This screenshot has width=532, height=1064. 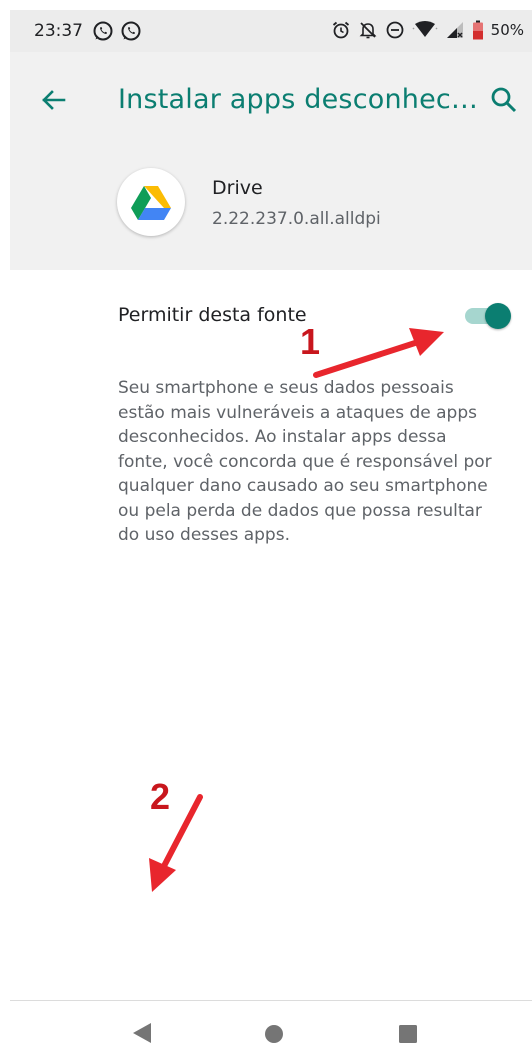 What do you see at coordinates (454, 30) in the screenshot?
I see `cell-signal-icon` at bounding box center [454, 30].